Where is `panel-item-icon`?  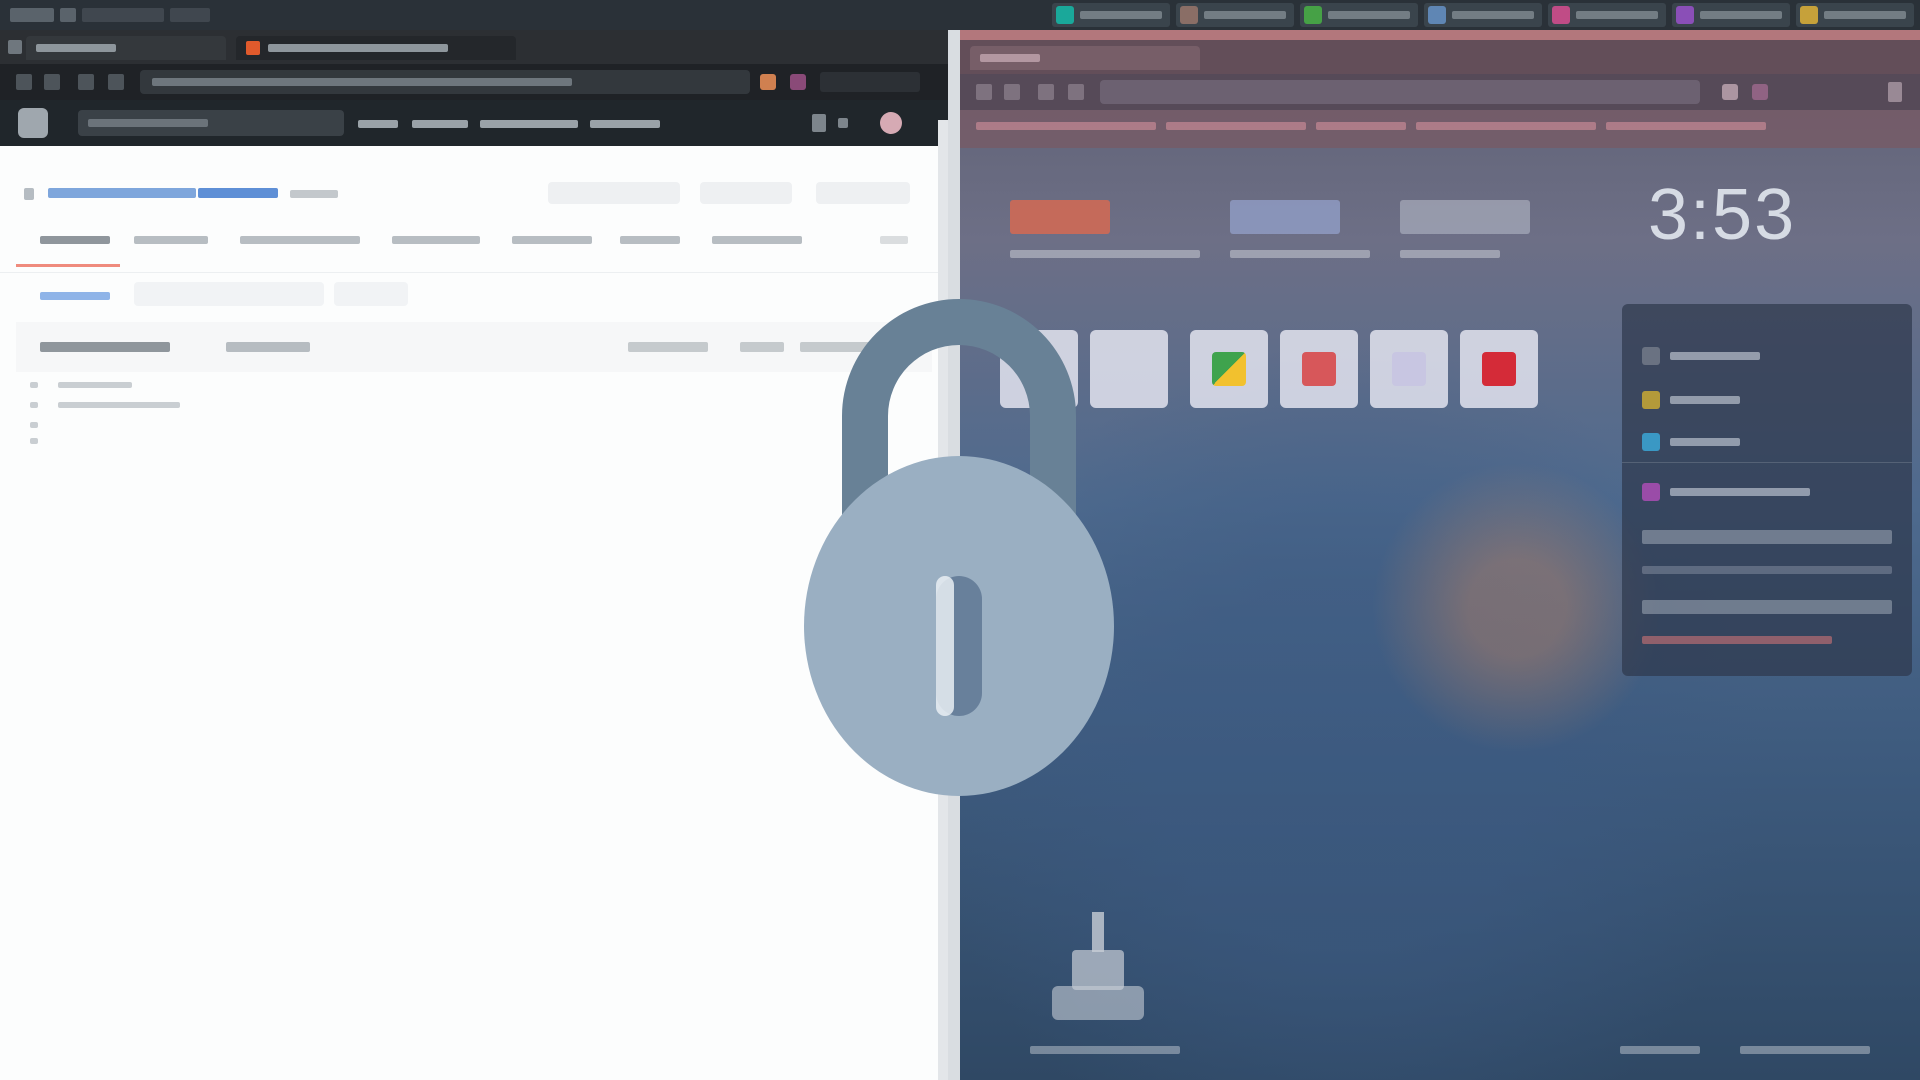
panel-item-icon is located at coordinates (1651, 400).